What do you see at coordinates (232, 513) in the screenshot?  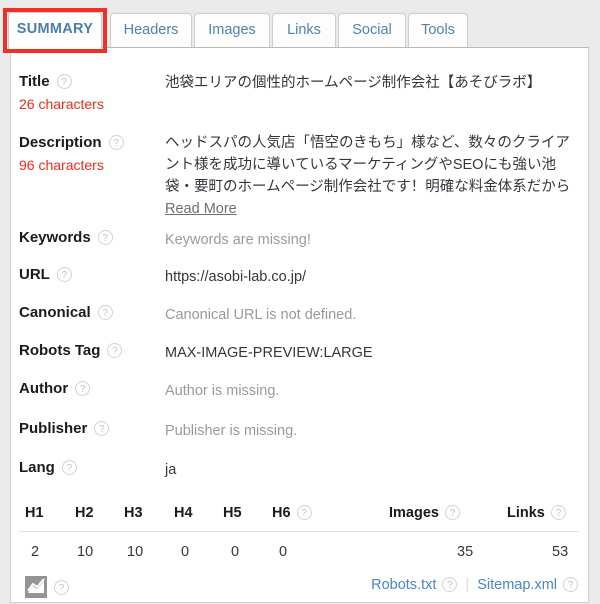 I see `column-header-h5: H5` at bounding box center [232, 513].